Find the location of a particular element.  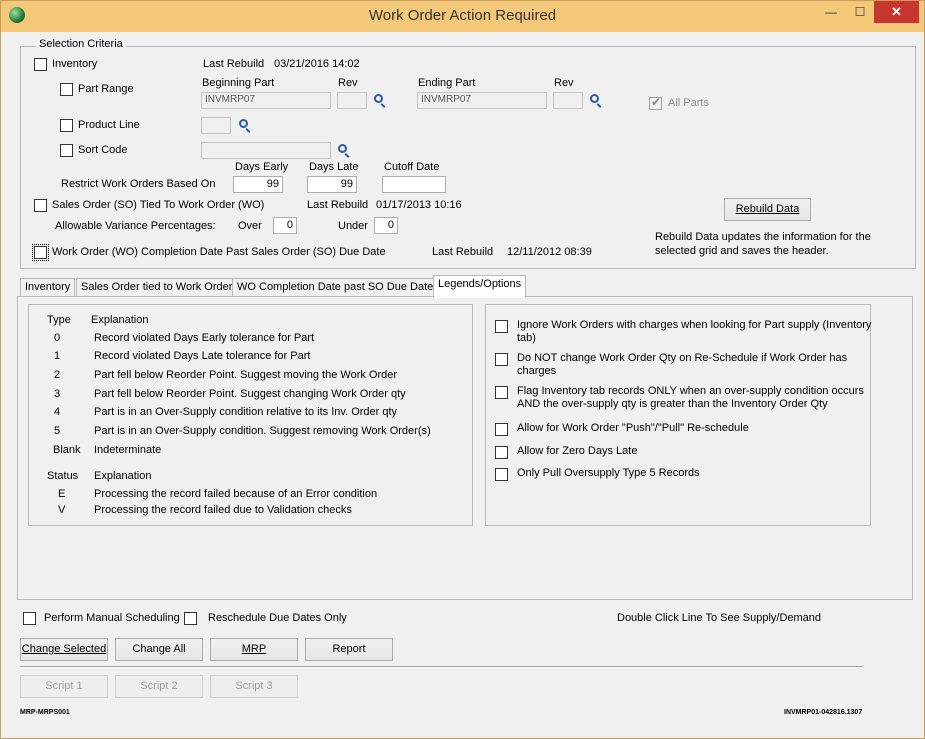

status-explanation-header: Explanation is located at coordinates (123, 476).